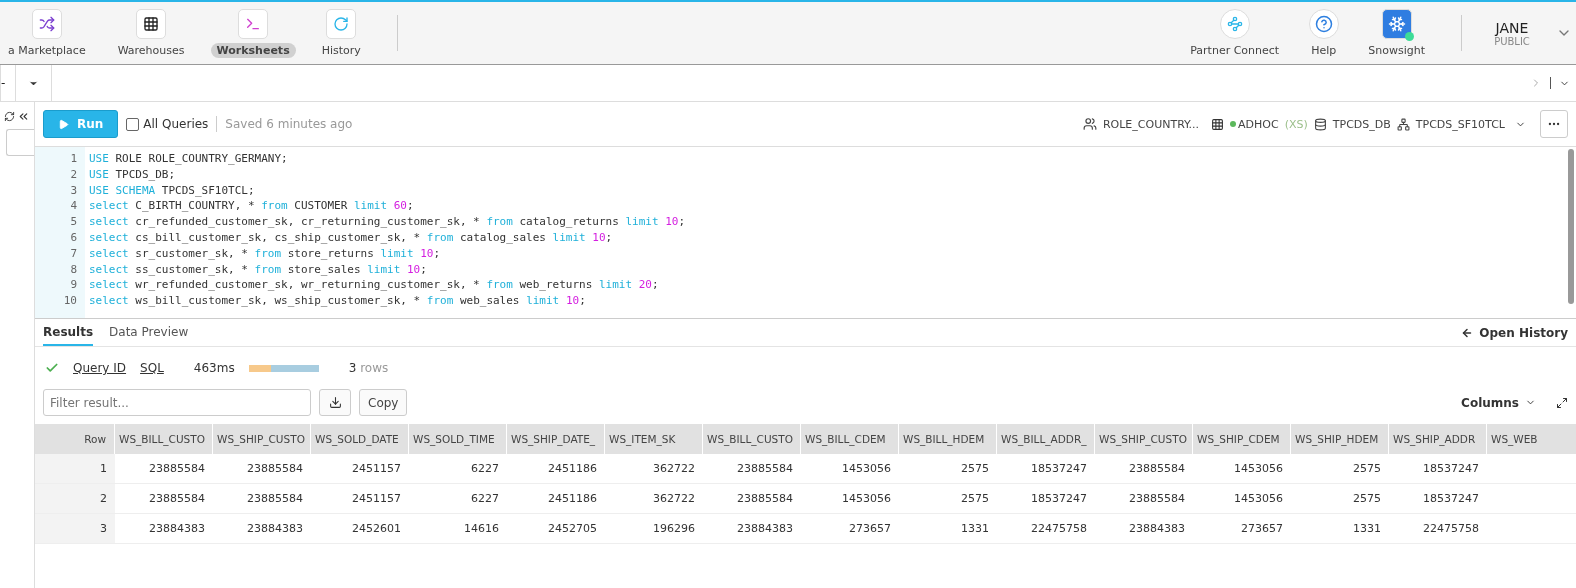 The width and height of the screenshot is (1576, 588). I want to click on arrow-left-icon, so click(1467, 332).